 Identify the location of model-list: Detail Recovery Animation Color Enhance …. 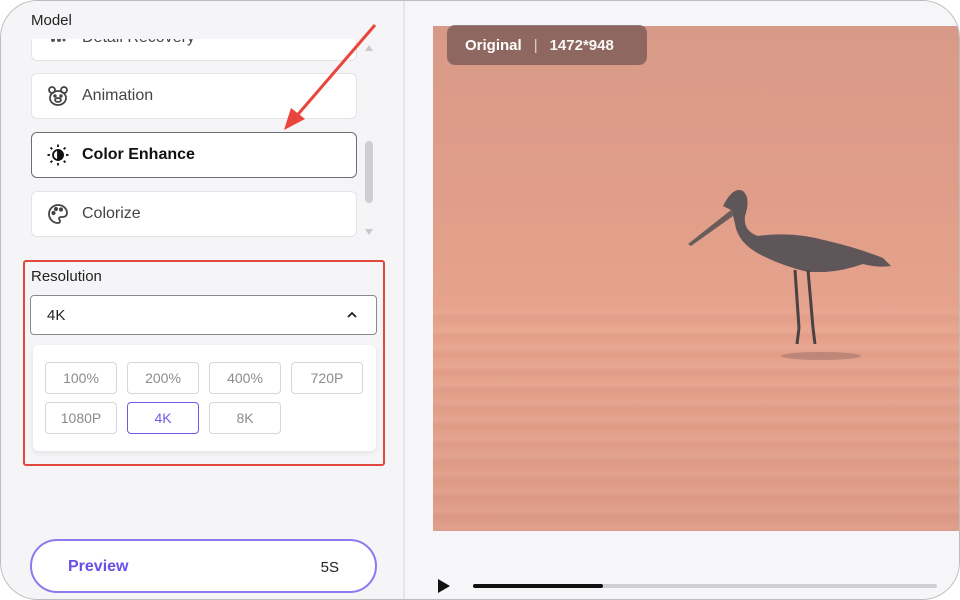
(195, 139).